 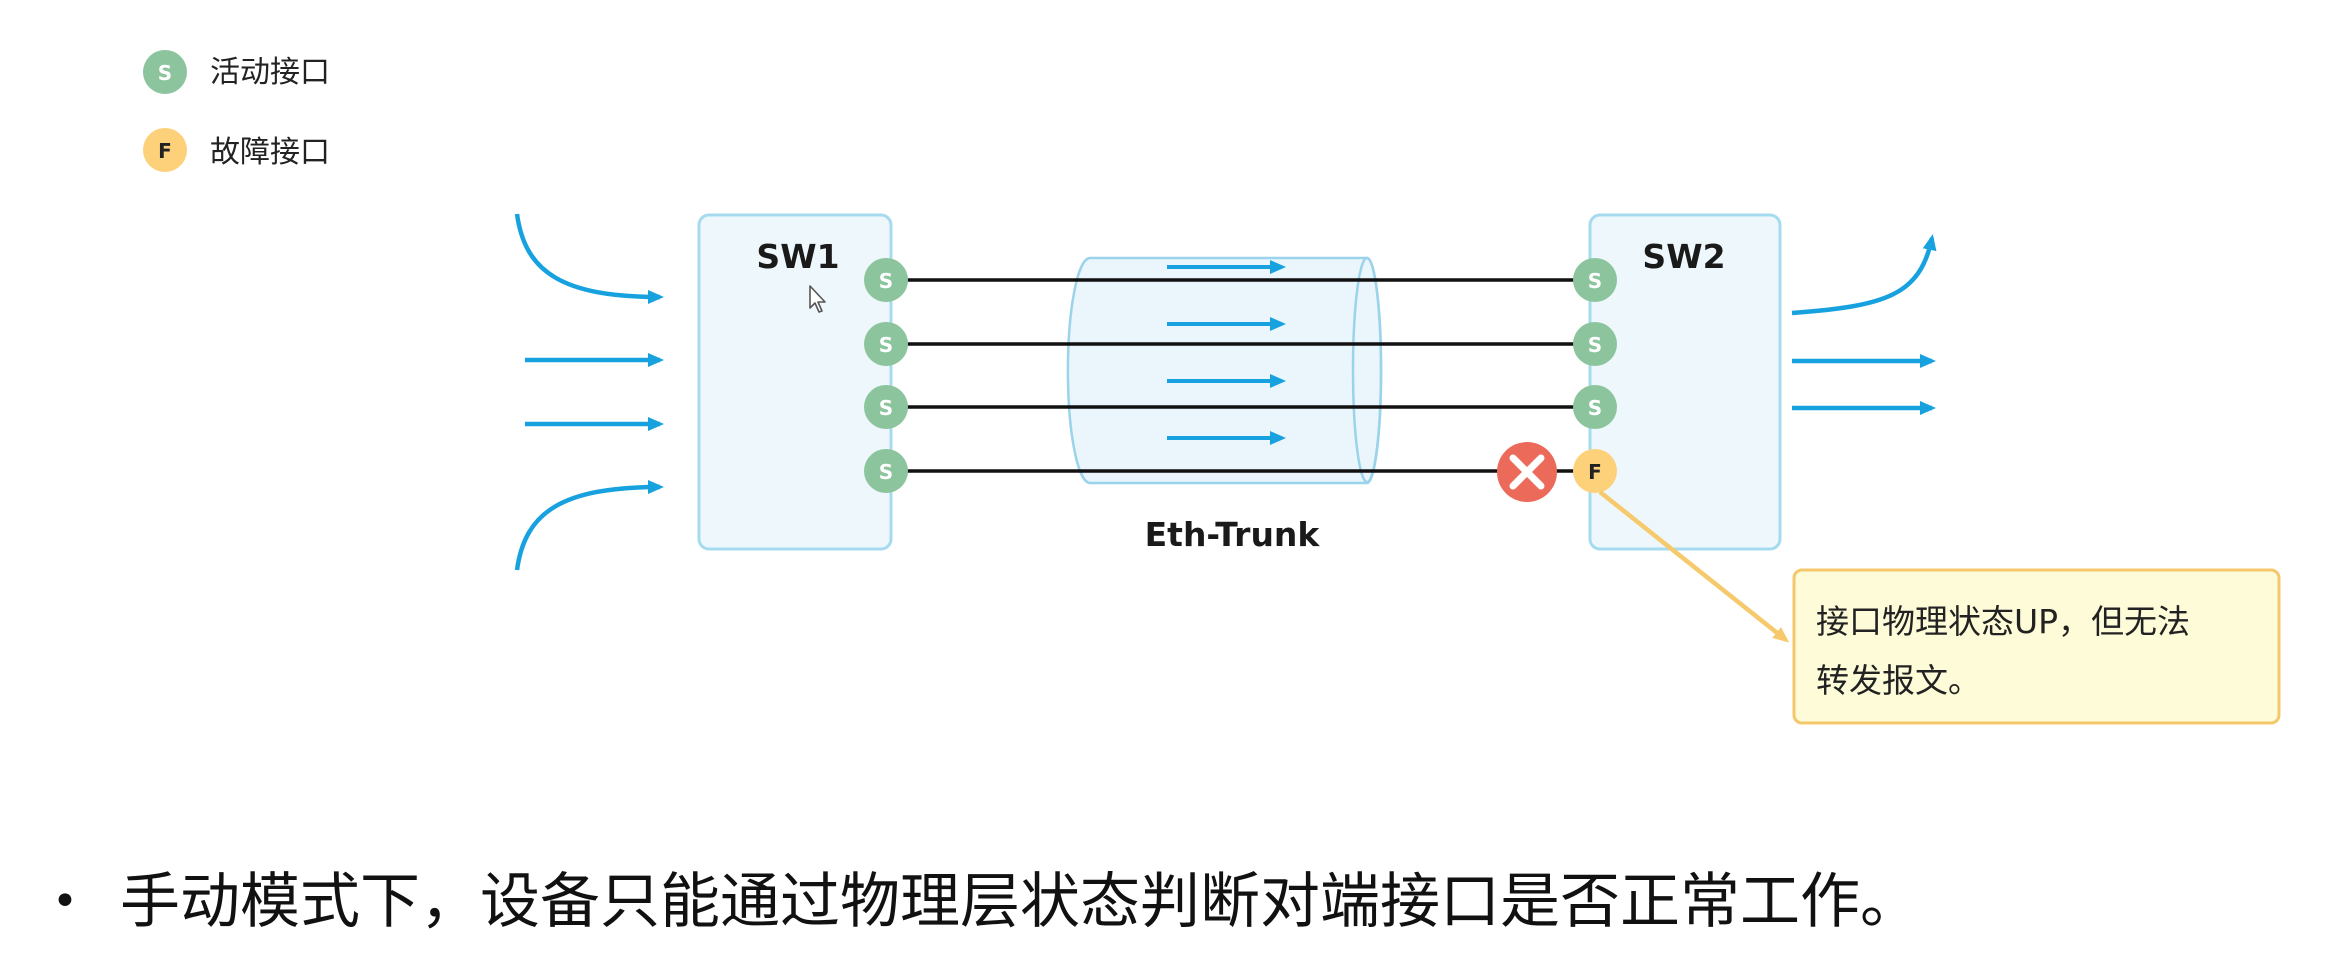 I want to click on callout-box, so click(x=2036, y=646).